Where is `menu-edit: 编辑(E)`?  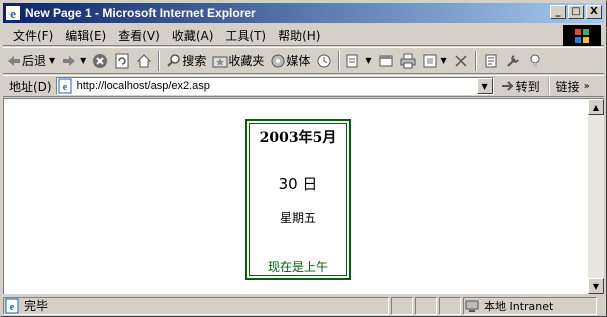
menu-edit: 编辑(E) is located at coordinates (85, 35).